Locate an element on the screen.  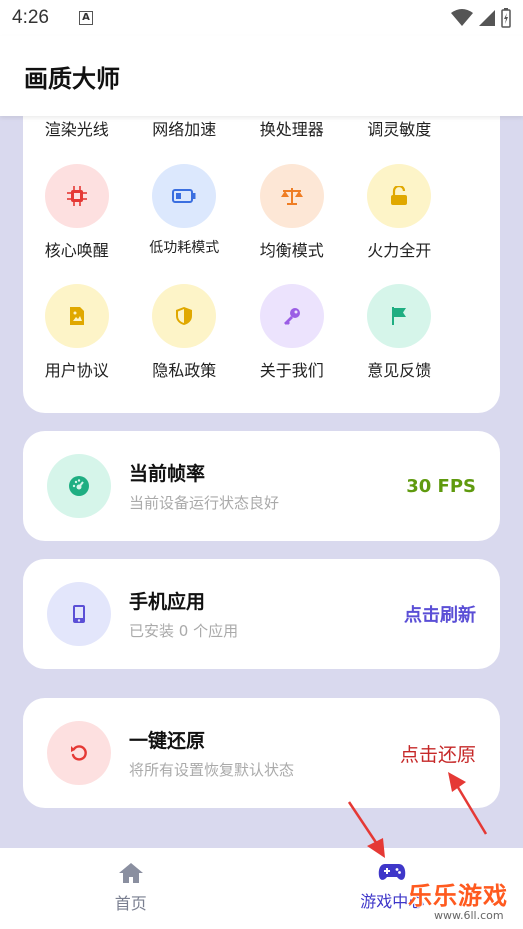
tool-full-power-label: 火力全开 is located at coordinates (399, 250).